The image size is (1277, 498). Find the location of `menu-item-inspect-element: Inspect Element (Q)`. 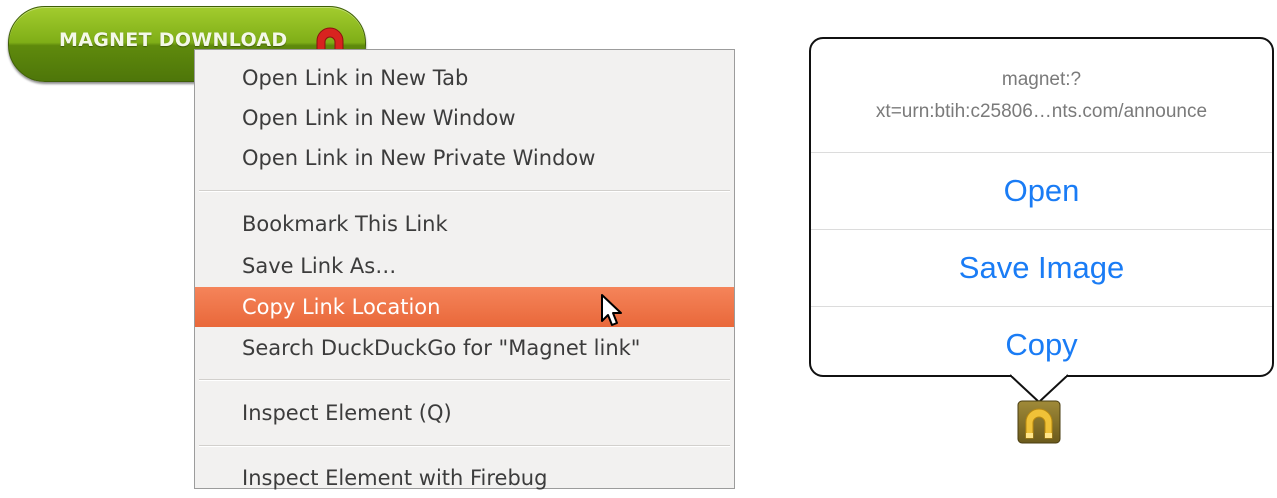

menu-item-inspect-element: Inspect Element (Q) is located at coordinates (464, 413).